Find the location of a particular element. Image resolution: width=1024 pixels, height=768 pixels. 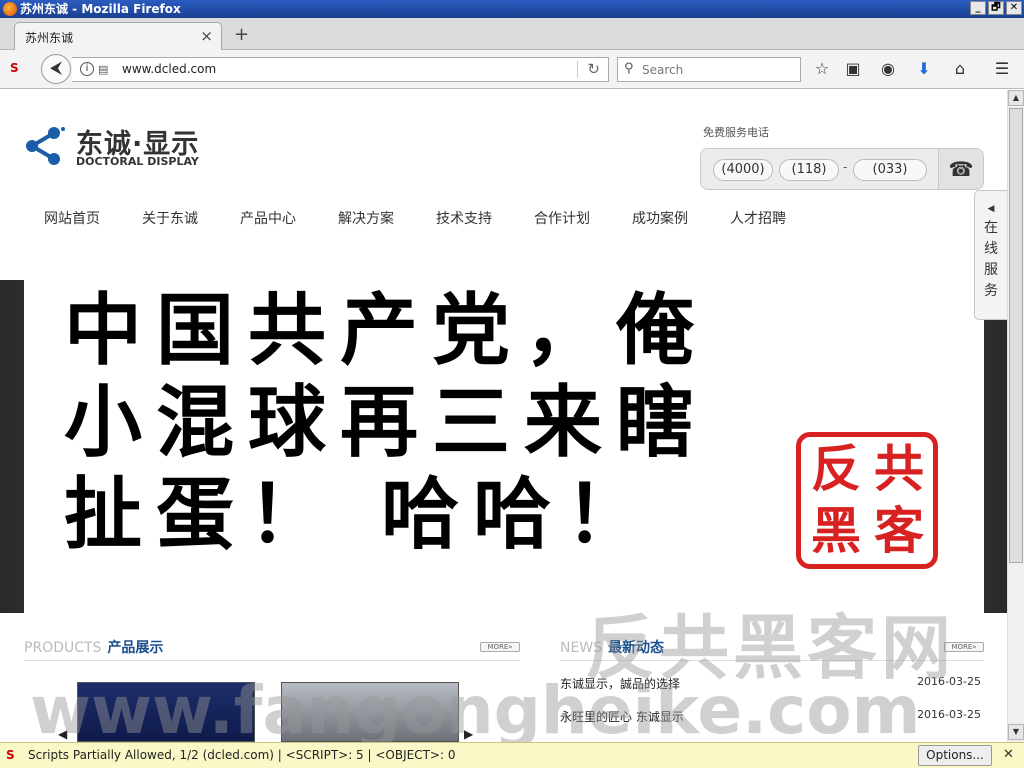

service-char-2: 线 is located at coordinates (991, 249).